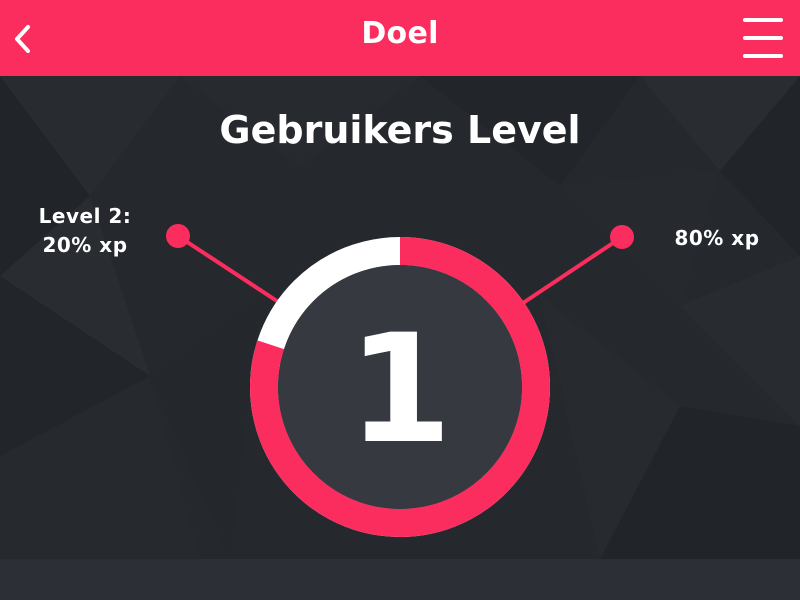  I want to click on menu-button, so click(763, 38).